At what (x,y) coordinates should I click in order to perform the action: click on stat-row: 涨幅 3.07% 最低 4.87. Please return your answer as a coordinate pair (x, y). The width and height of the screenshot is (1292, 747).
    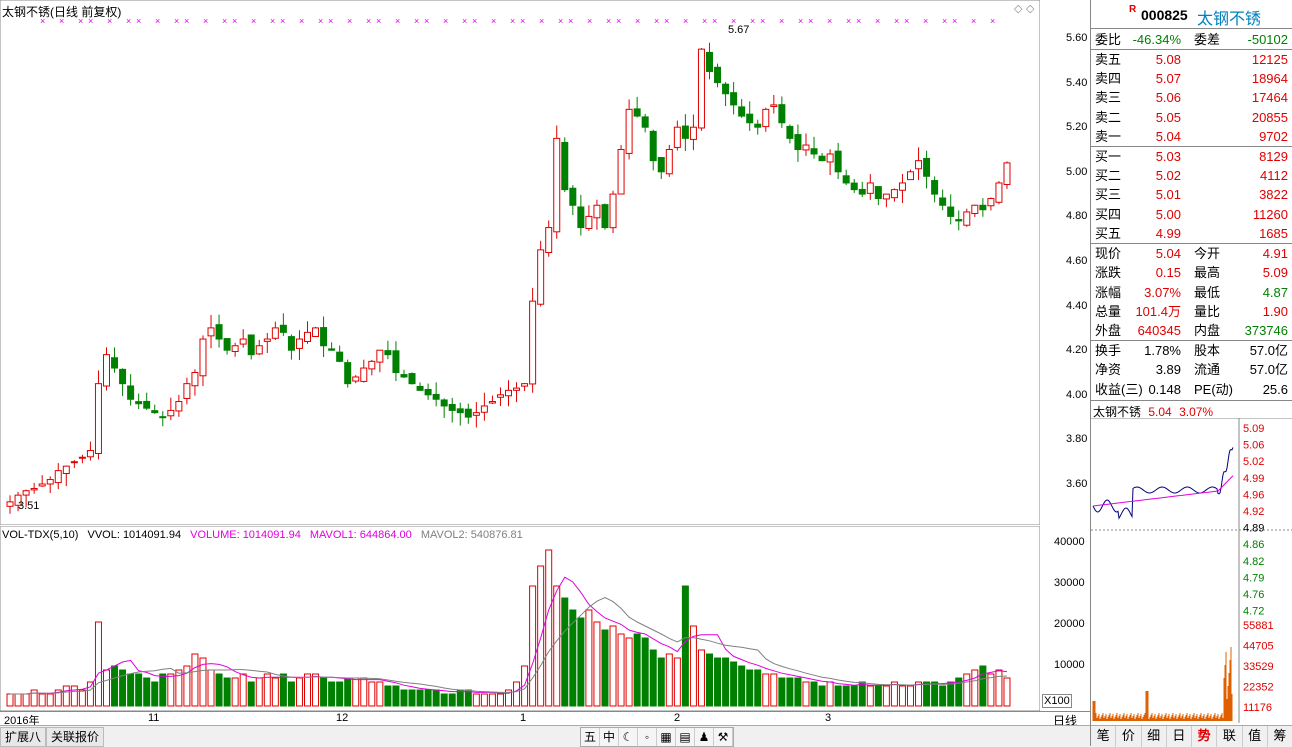
    Looking at the image, I should click on (1192, 292).